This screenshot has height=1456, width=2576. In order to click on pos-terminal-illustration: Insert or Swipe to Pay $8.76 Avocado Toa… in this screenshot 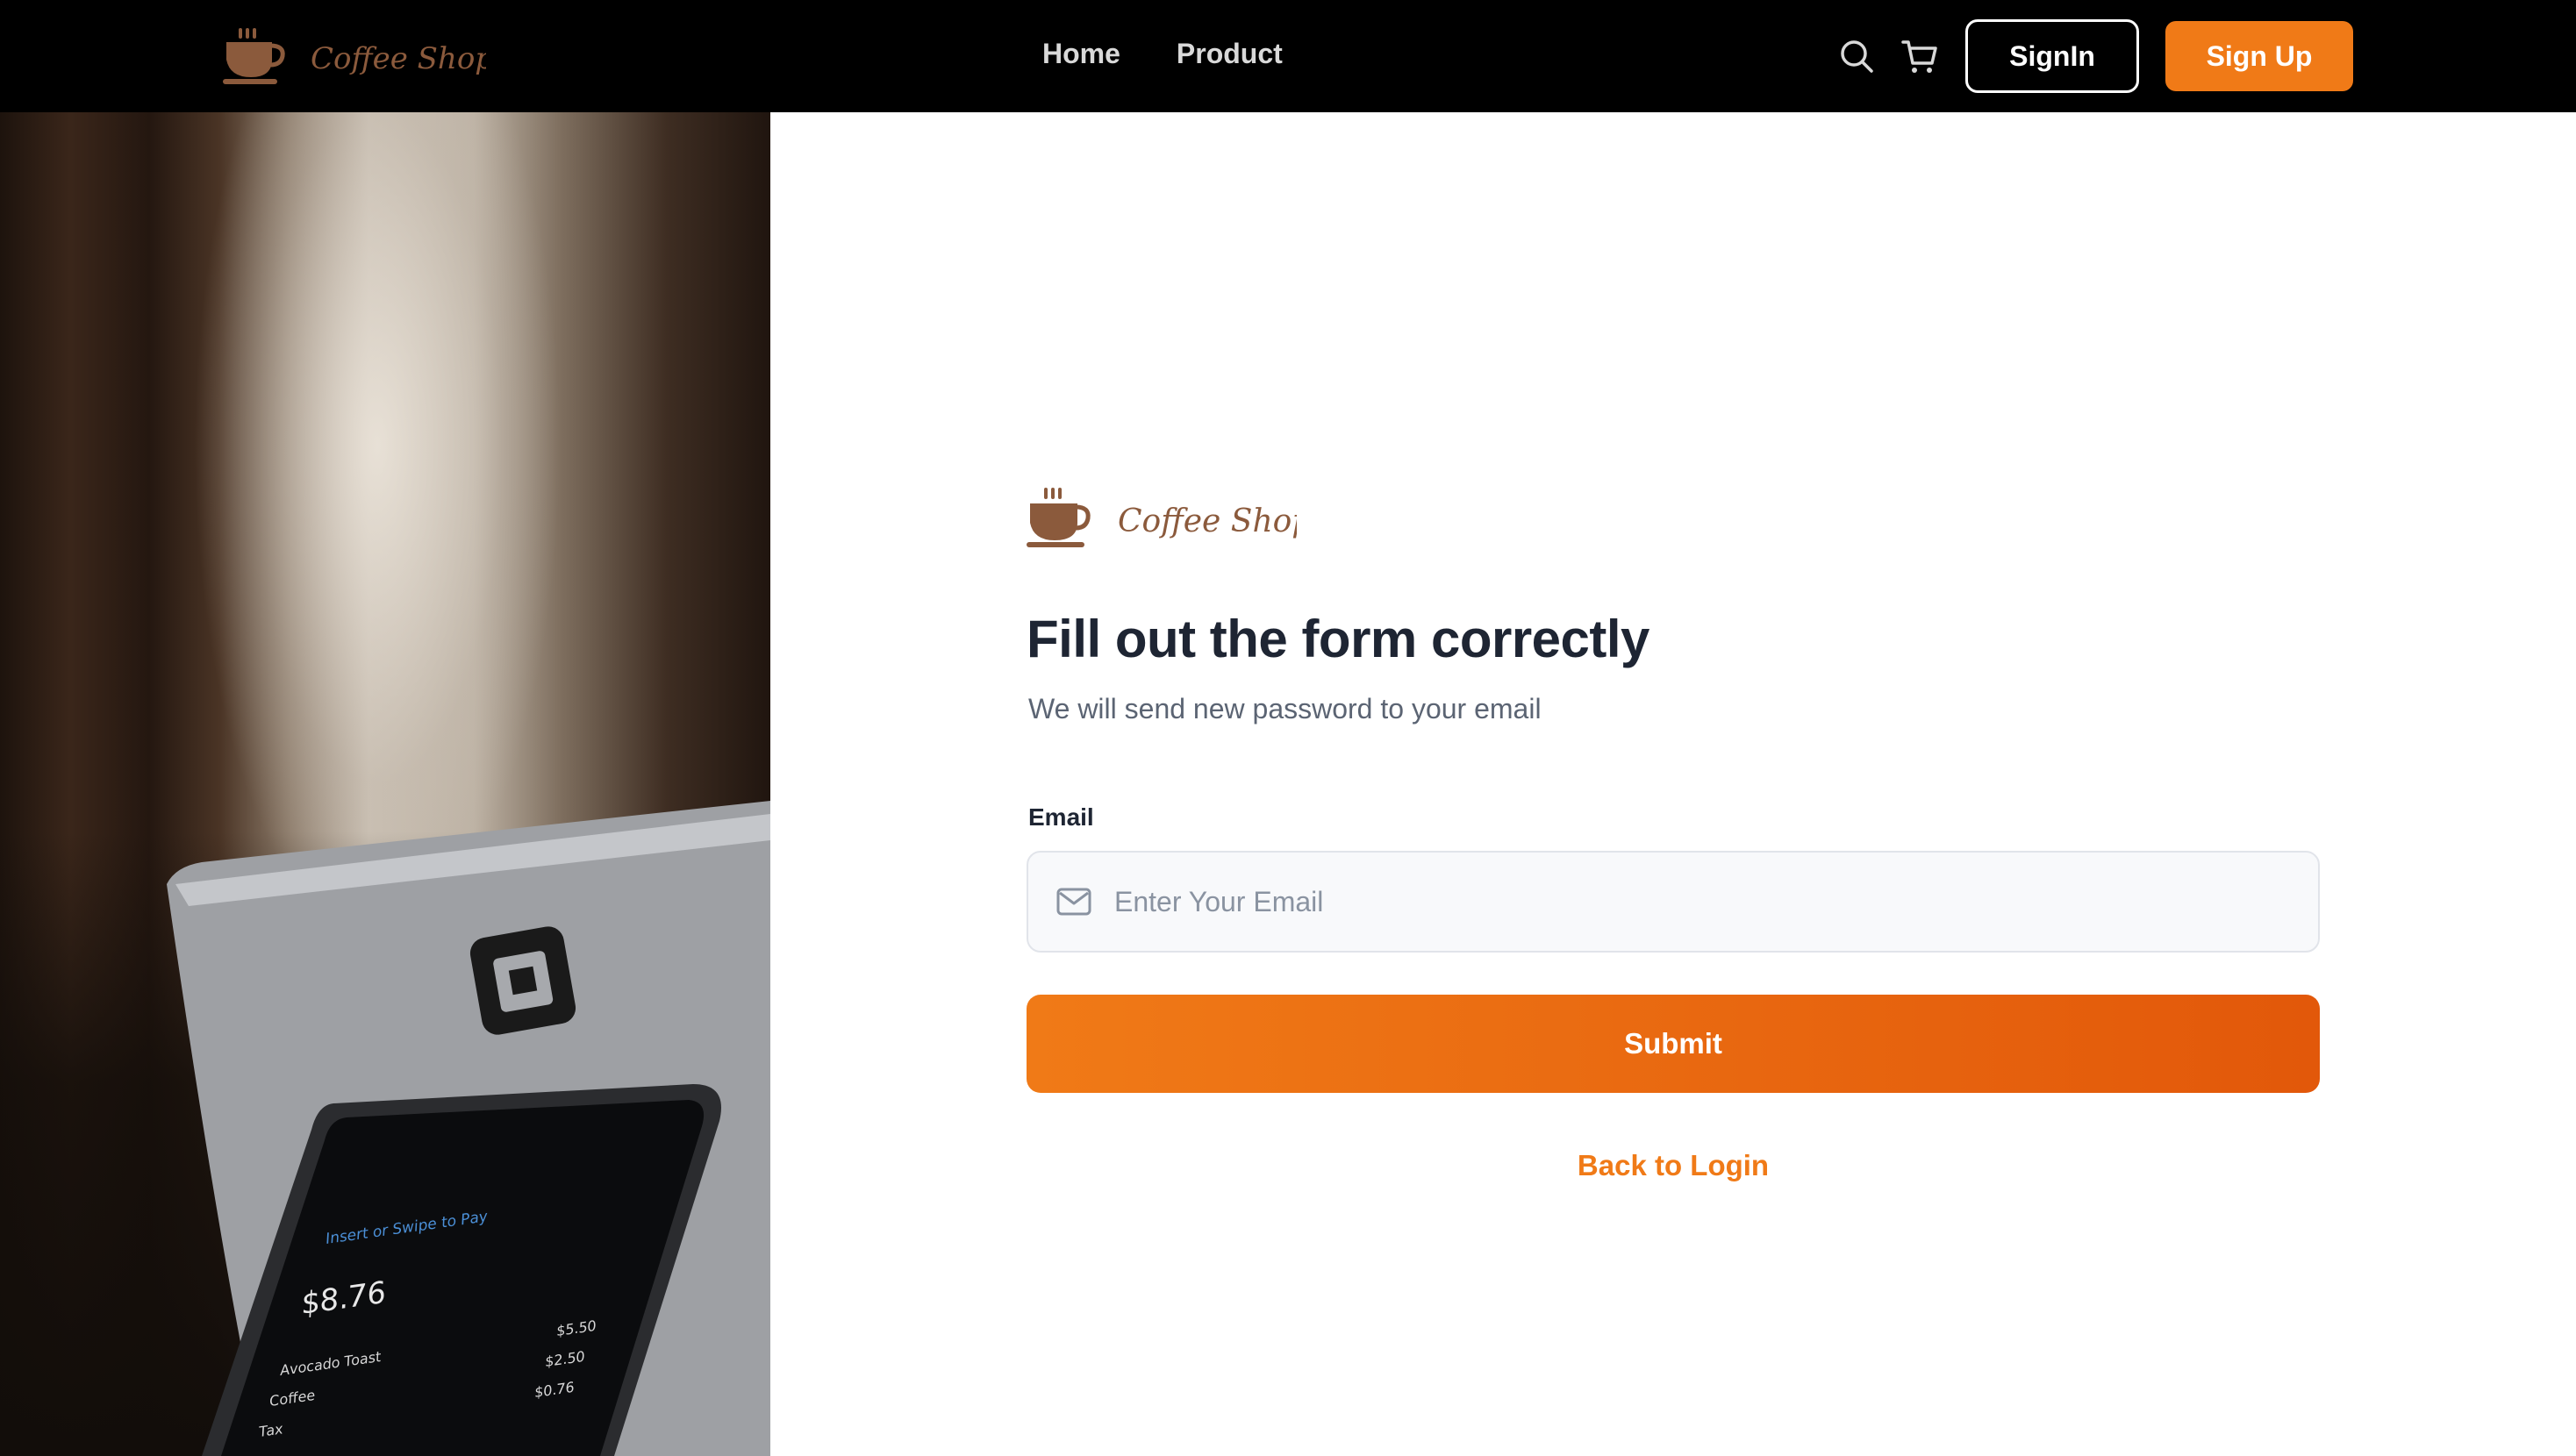, I will do `click(468, 1128)`.